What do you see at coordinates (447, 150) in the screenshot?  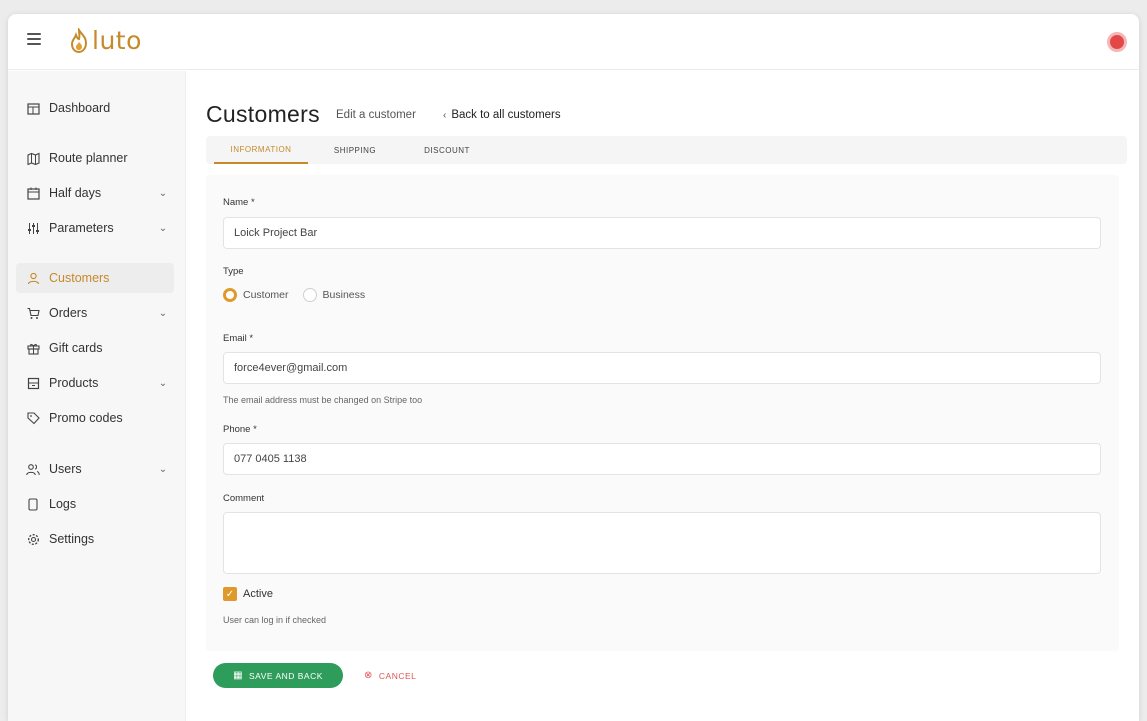 I see `tab-discount: DISCOUNT` at bounding box center [447, 150].